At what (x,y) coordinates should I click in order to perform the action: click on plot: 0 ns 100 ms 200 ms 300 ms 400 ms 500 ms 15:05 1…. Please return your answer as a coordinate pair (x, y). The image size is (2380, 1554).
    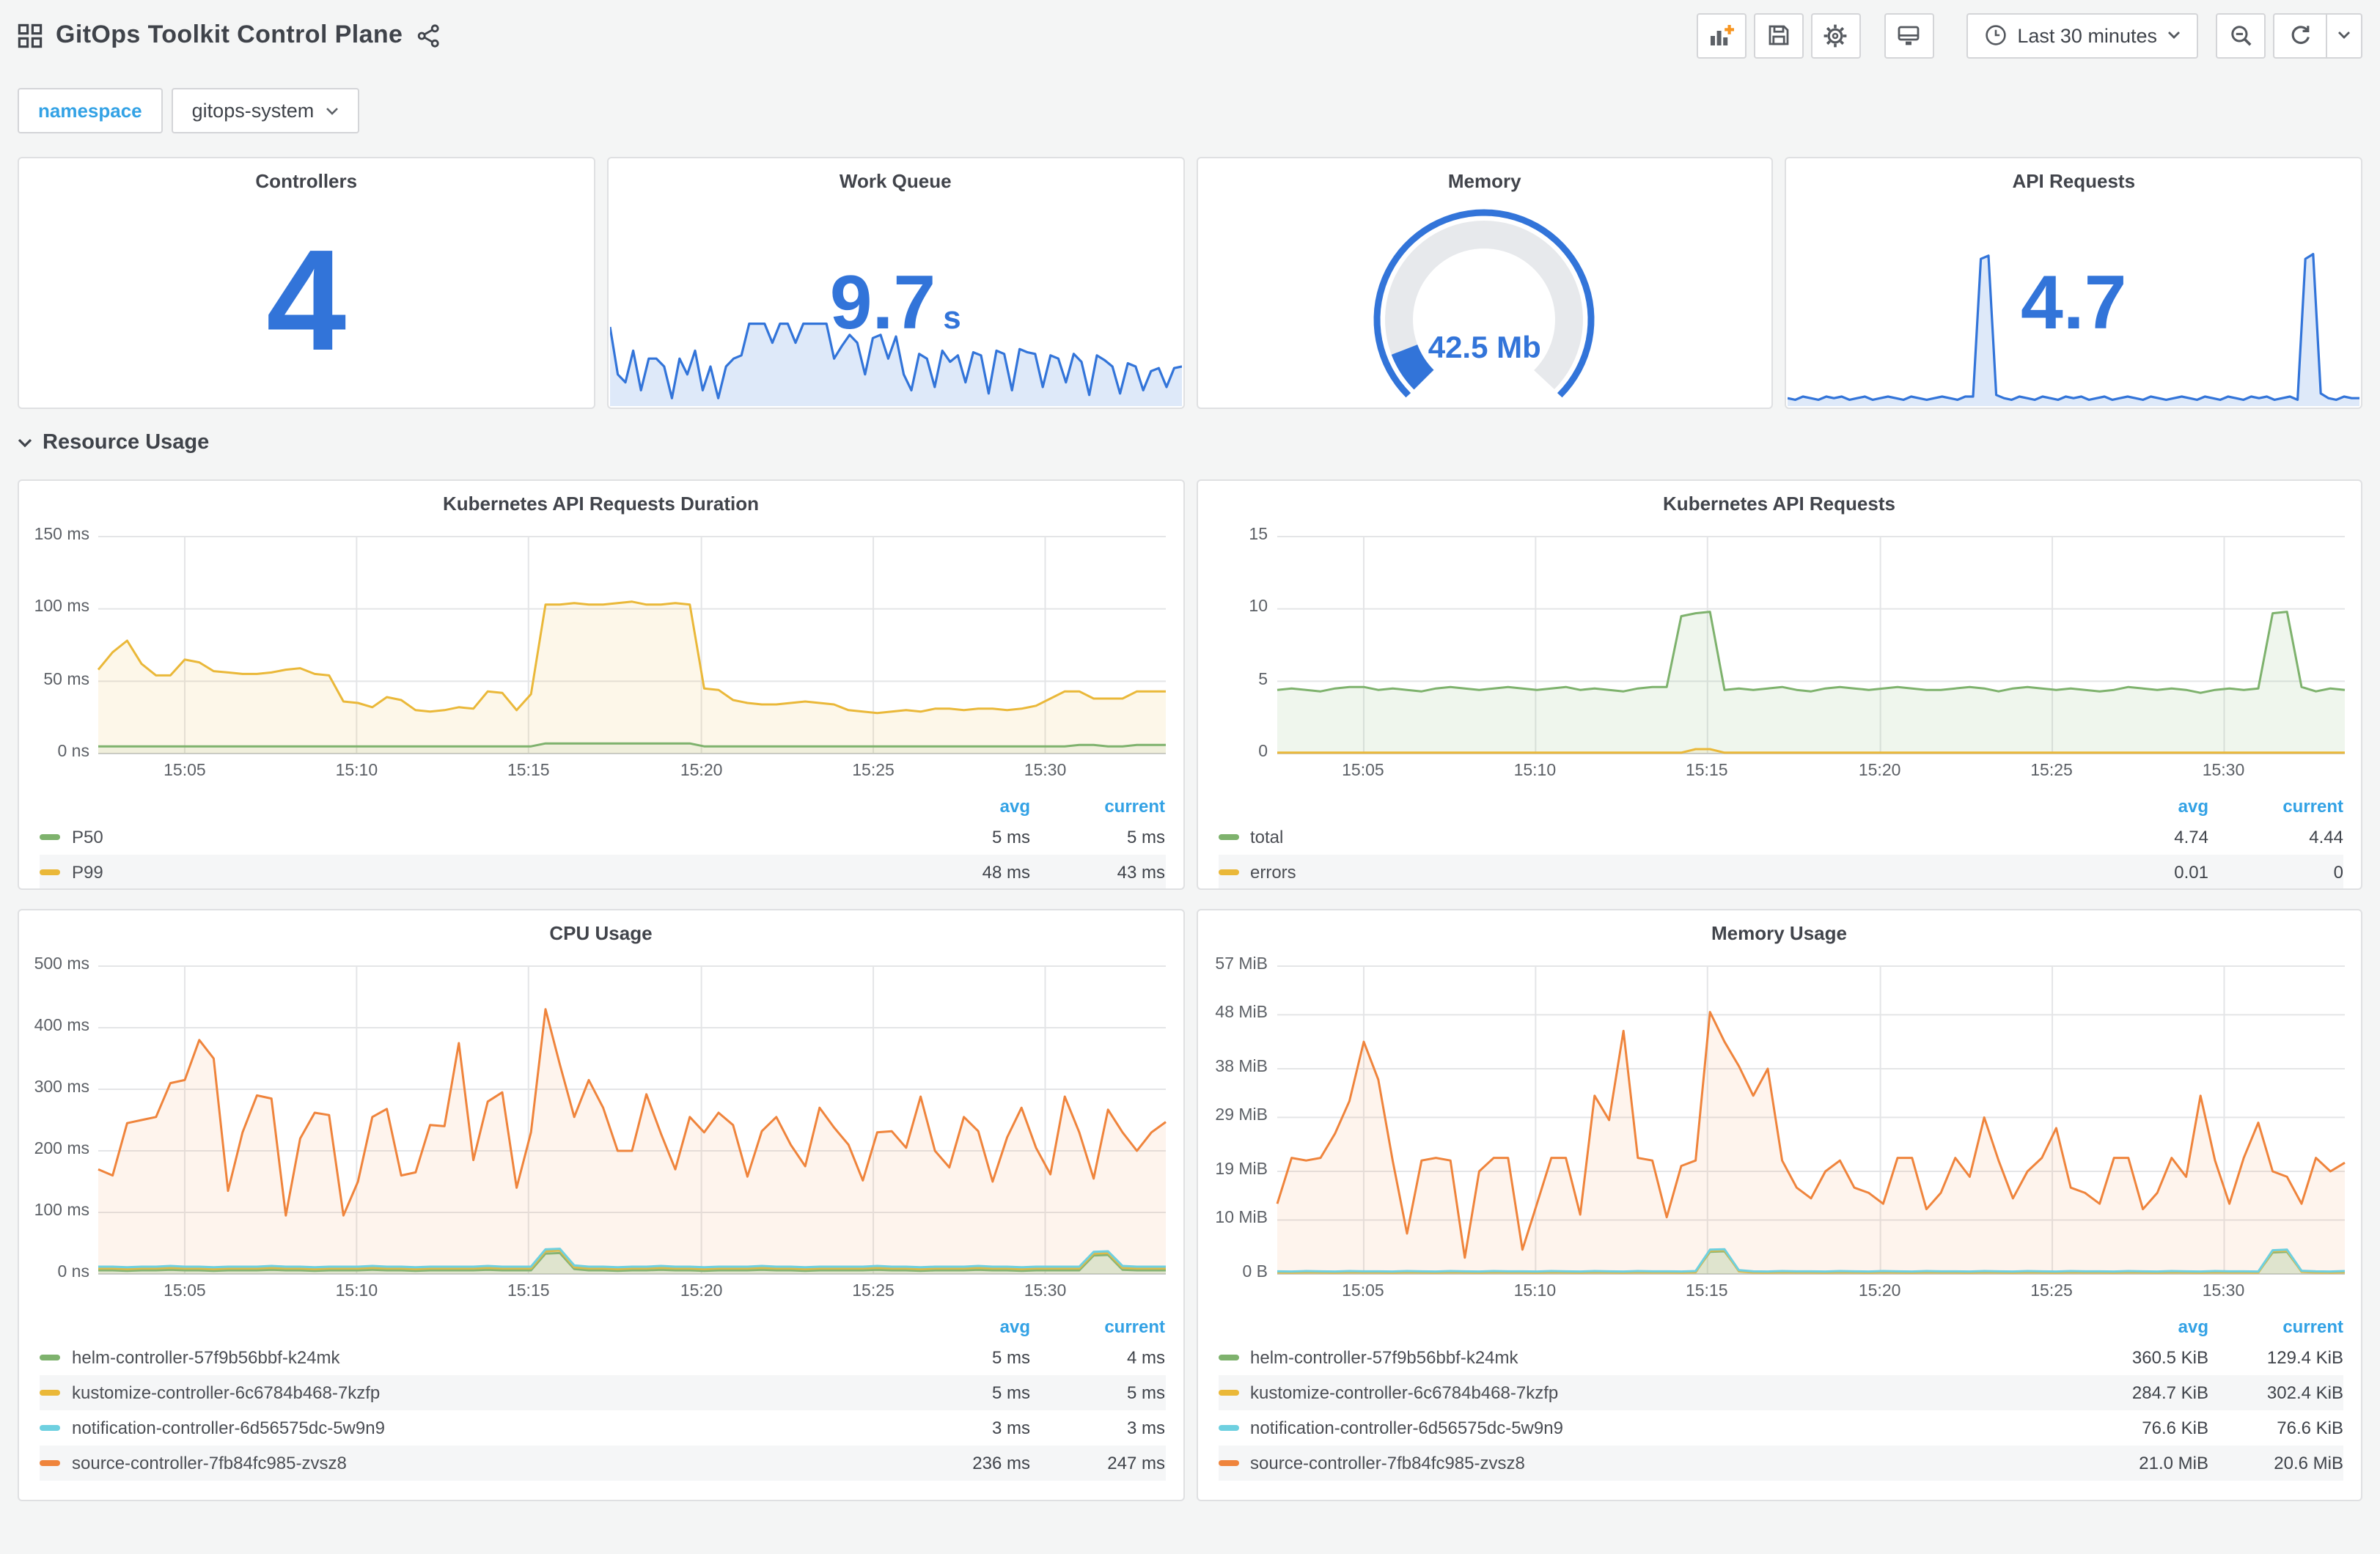
    Looking at the image, I should click on (600, 1131).